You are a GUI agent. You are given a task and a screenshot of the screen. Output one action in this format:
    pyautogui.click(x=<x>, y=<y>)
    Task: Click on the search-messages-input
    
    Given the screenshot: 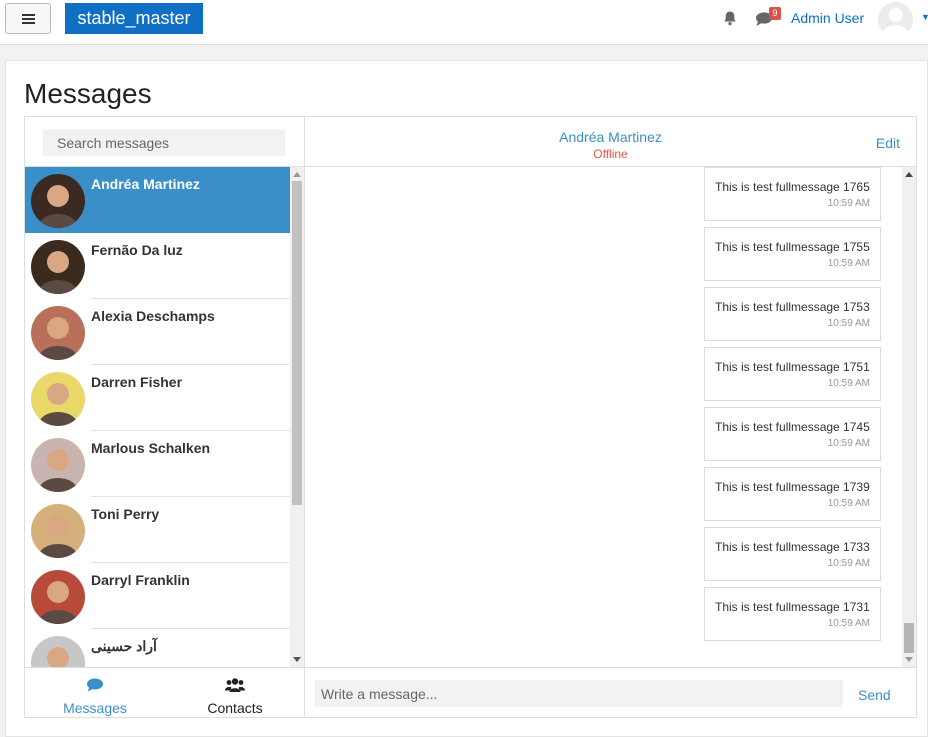 What is the action you would take?
    pyautogui.click(x=164, y=142)
    